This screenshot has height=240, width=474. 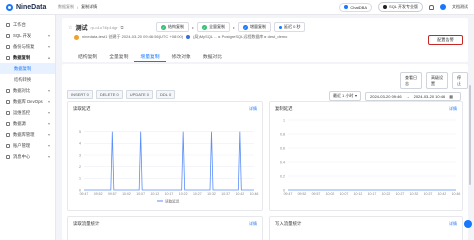 What do you see at coordinates (86, 223) in the screenshot?
I see `panel-title: 读取流量统计` at bounding box center [86, 223].